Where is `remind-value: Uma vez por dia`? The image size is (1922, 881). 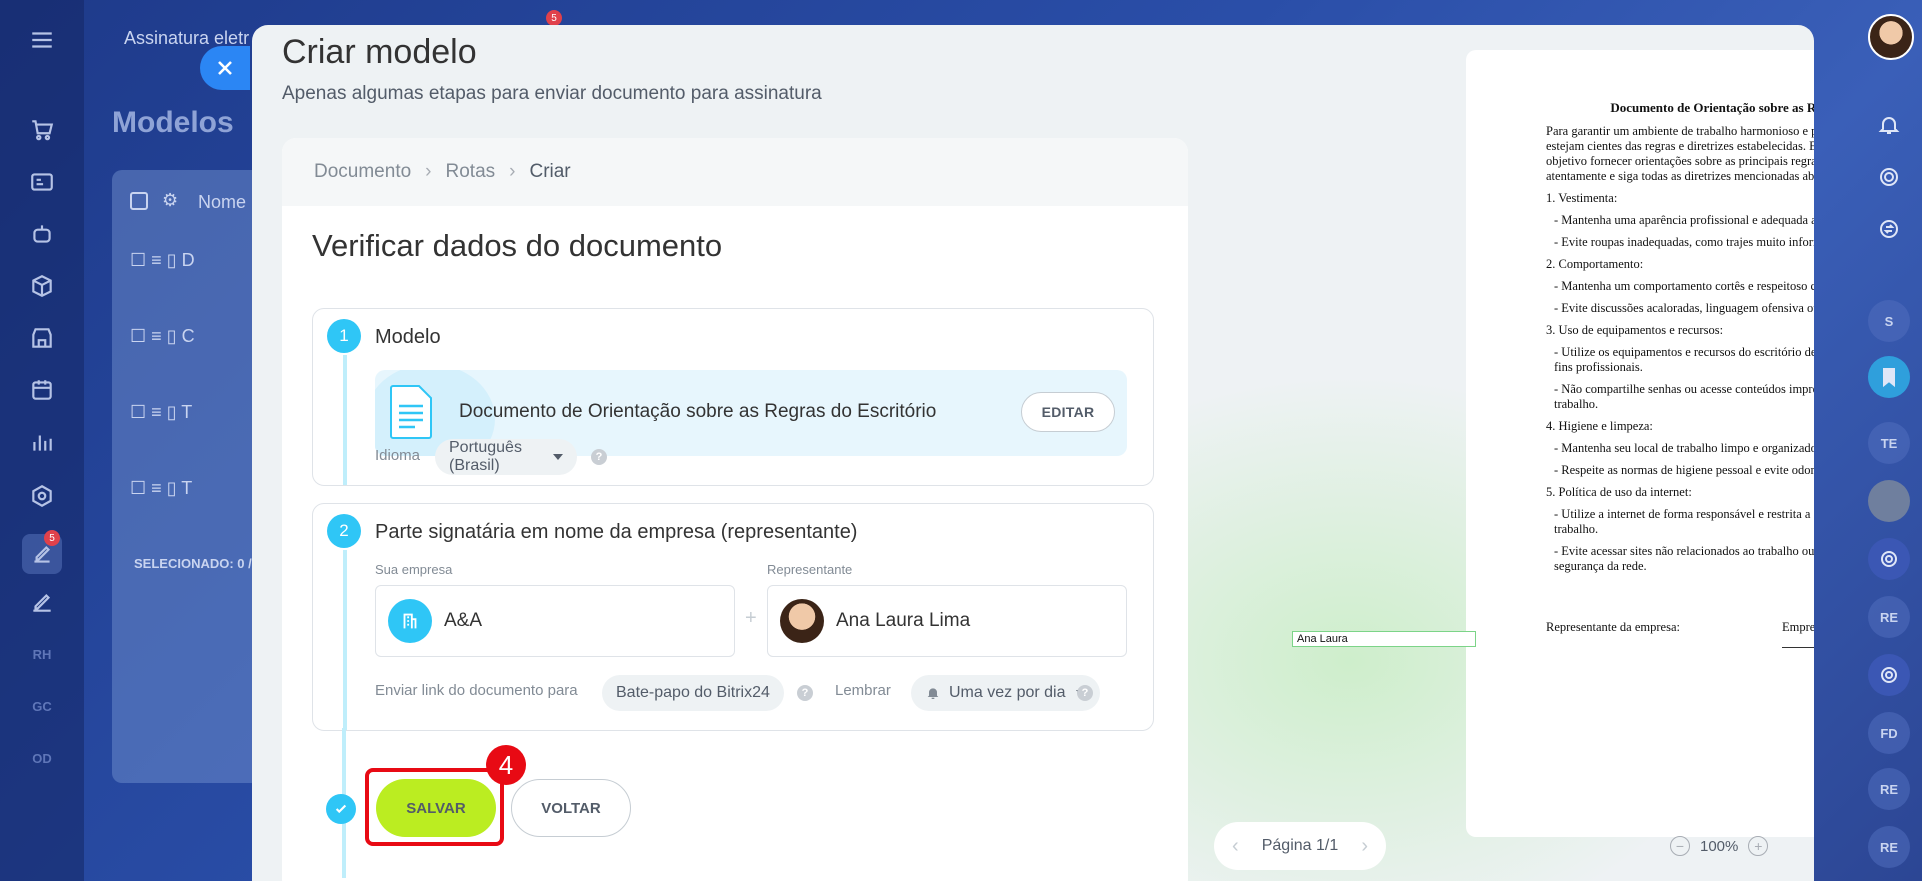 remind-value: Uma vez por dia is located at coordinates (1007, 692).